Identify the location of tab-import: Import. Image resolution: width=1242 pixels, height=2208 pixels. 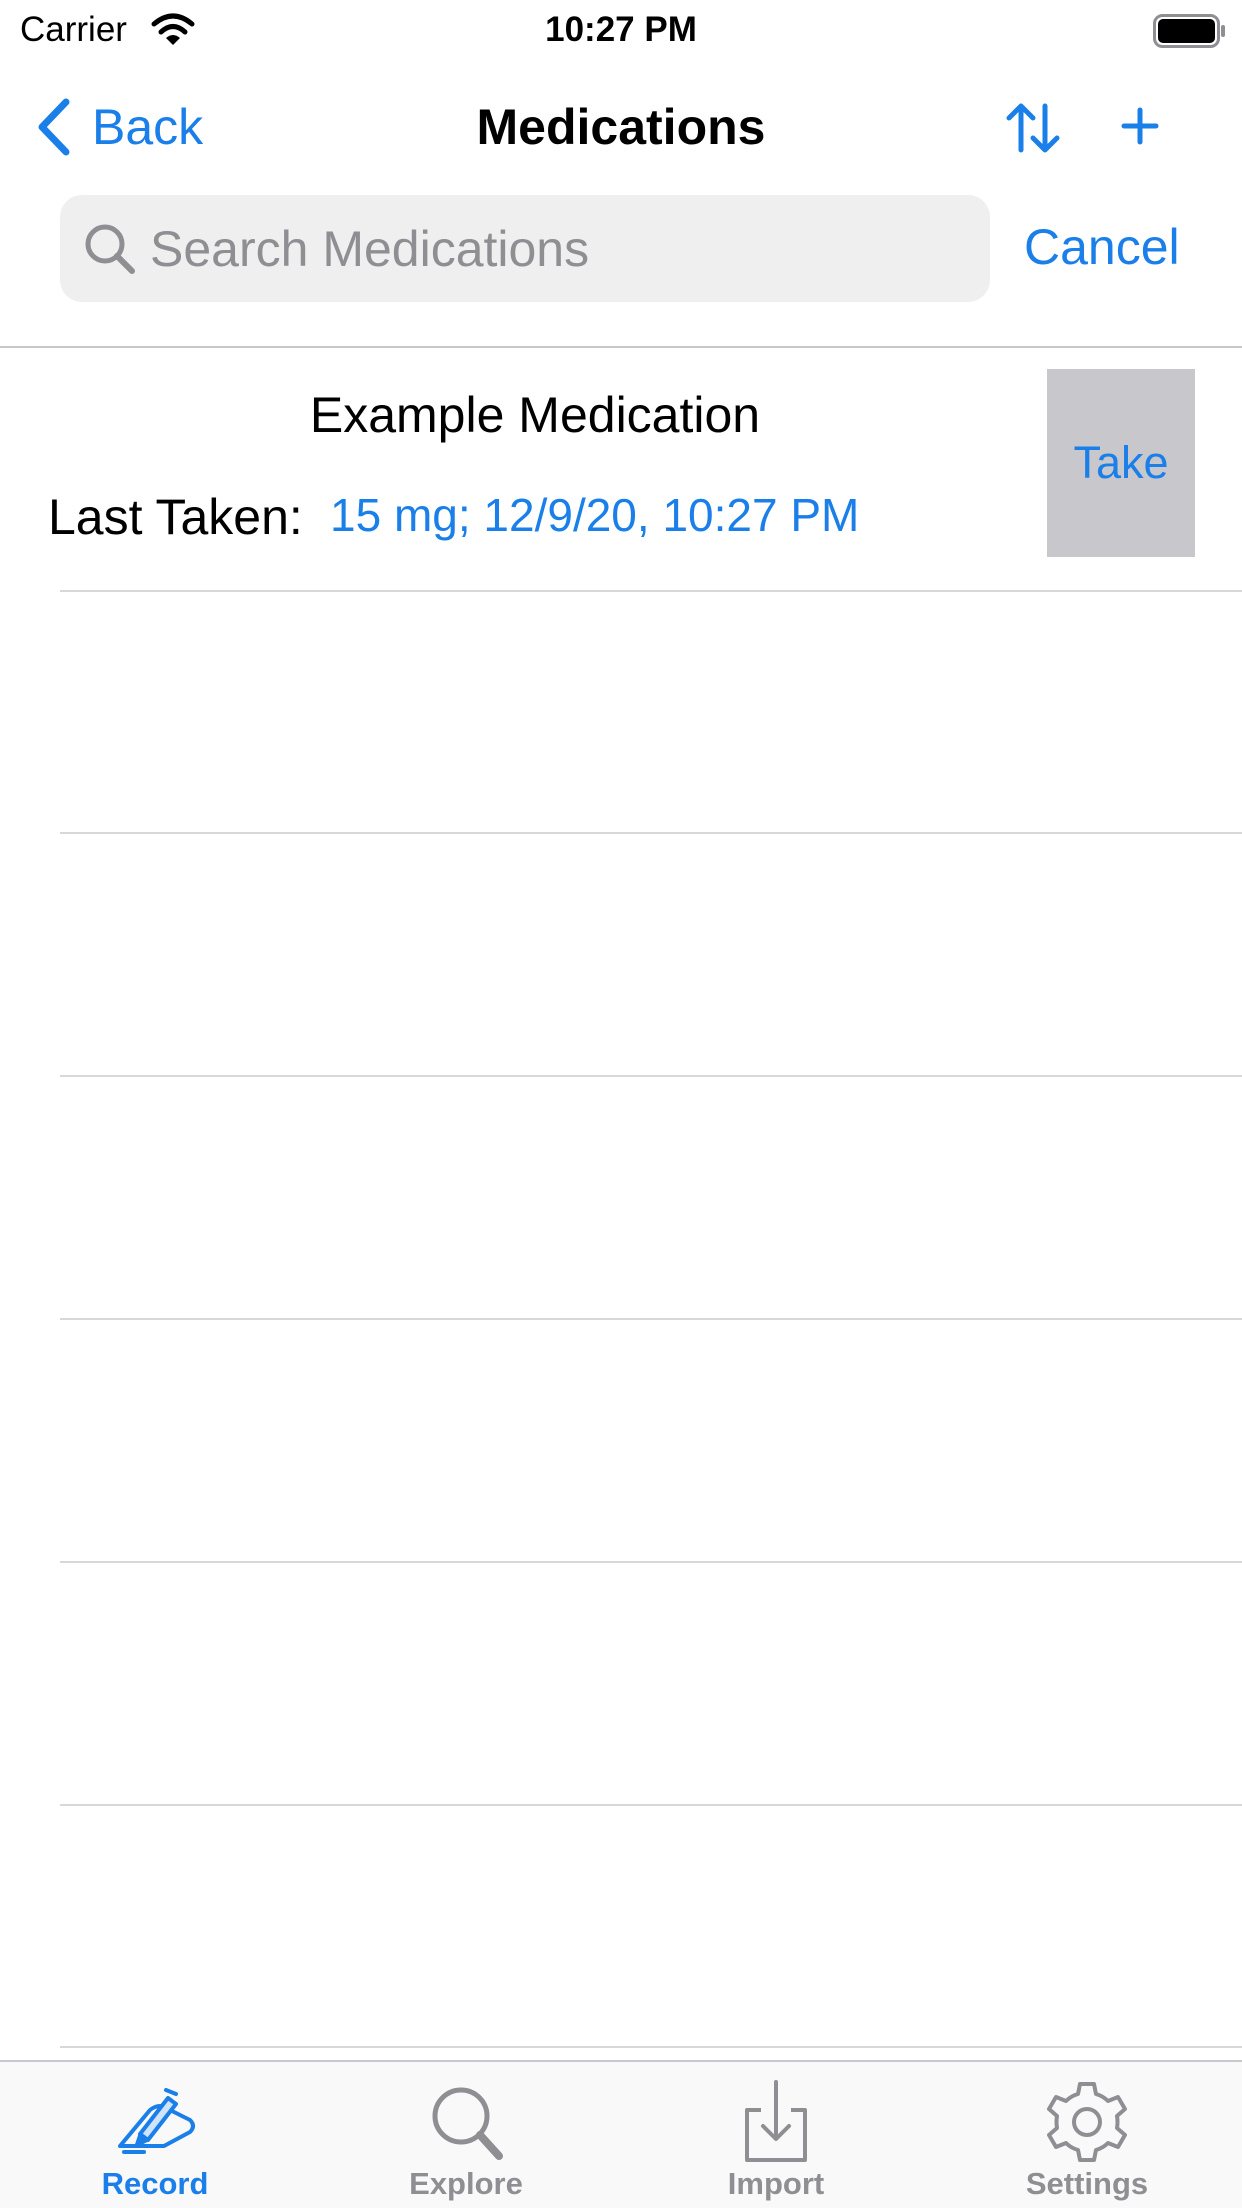
(776, 2139).